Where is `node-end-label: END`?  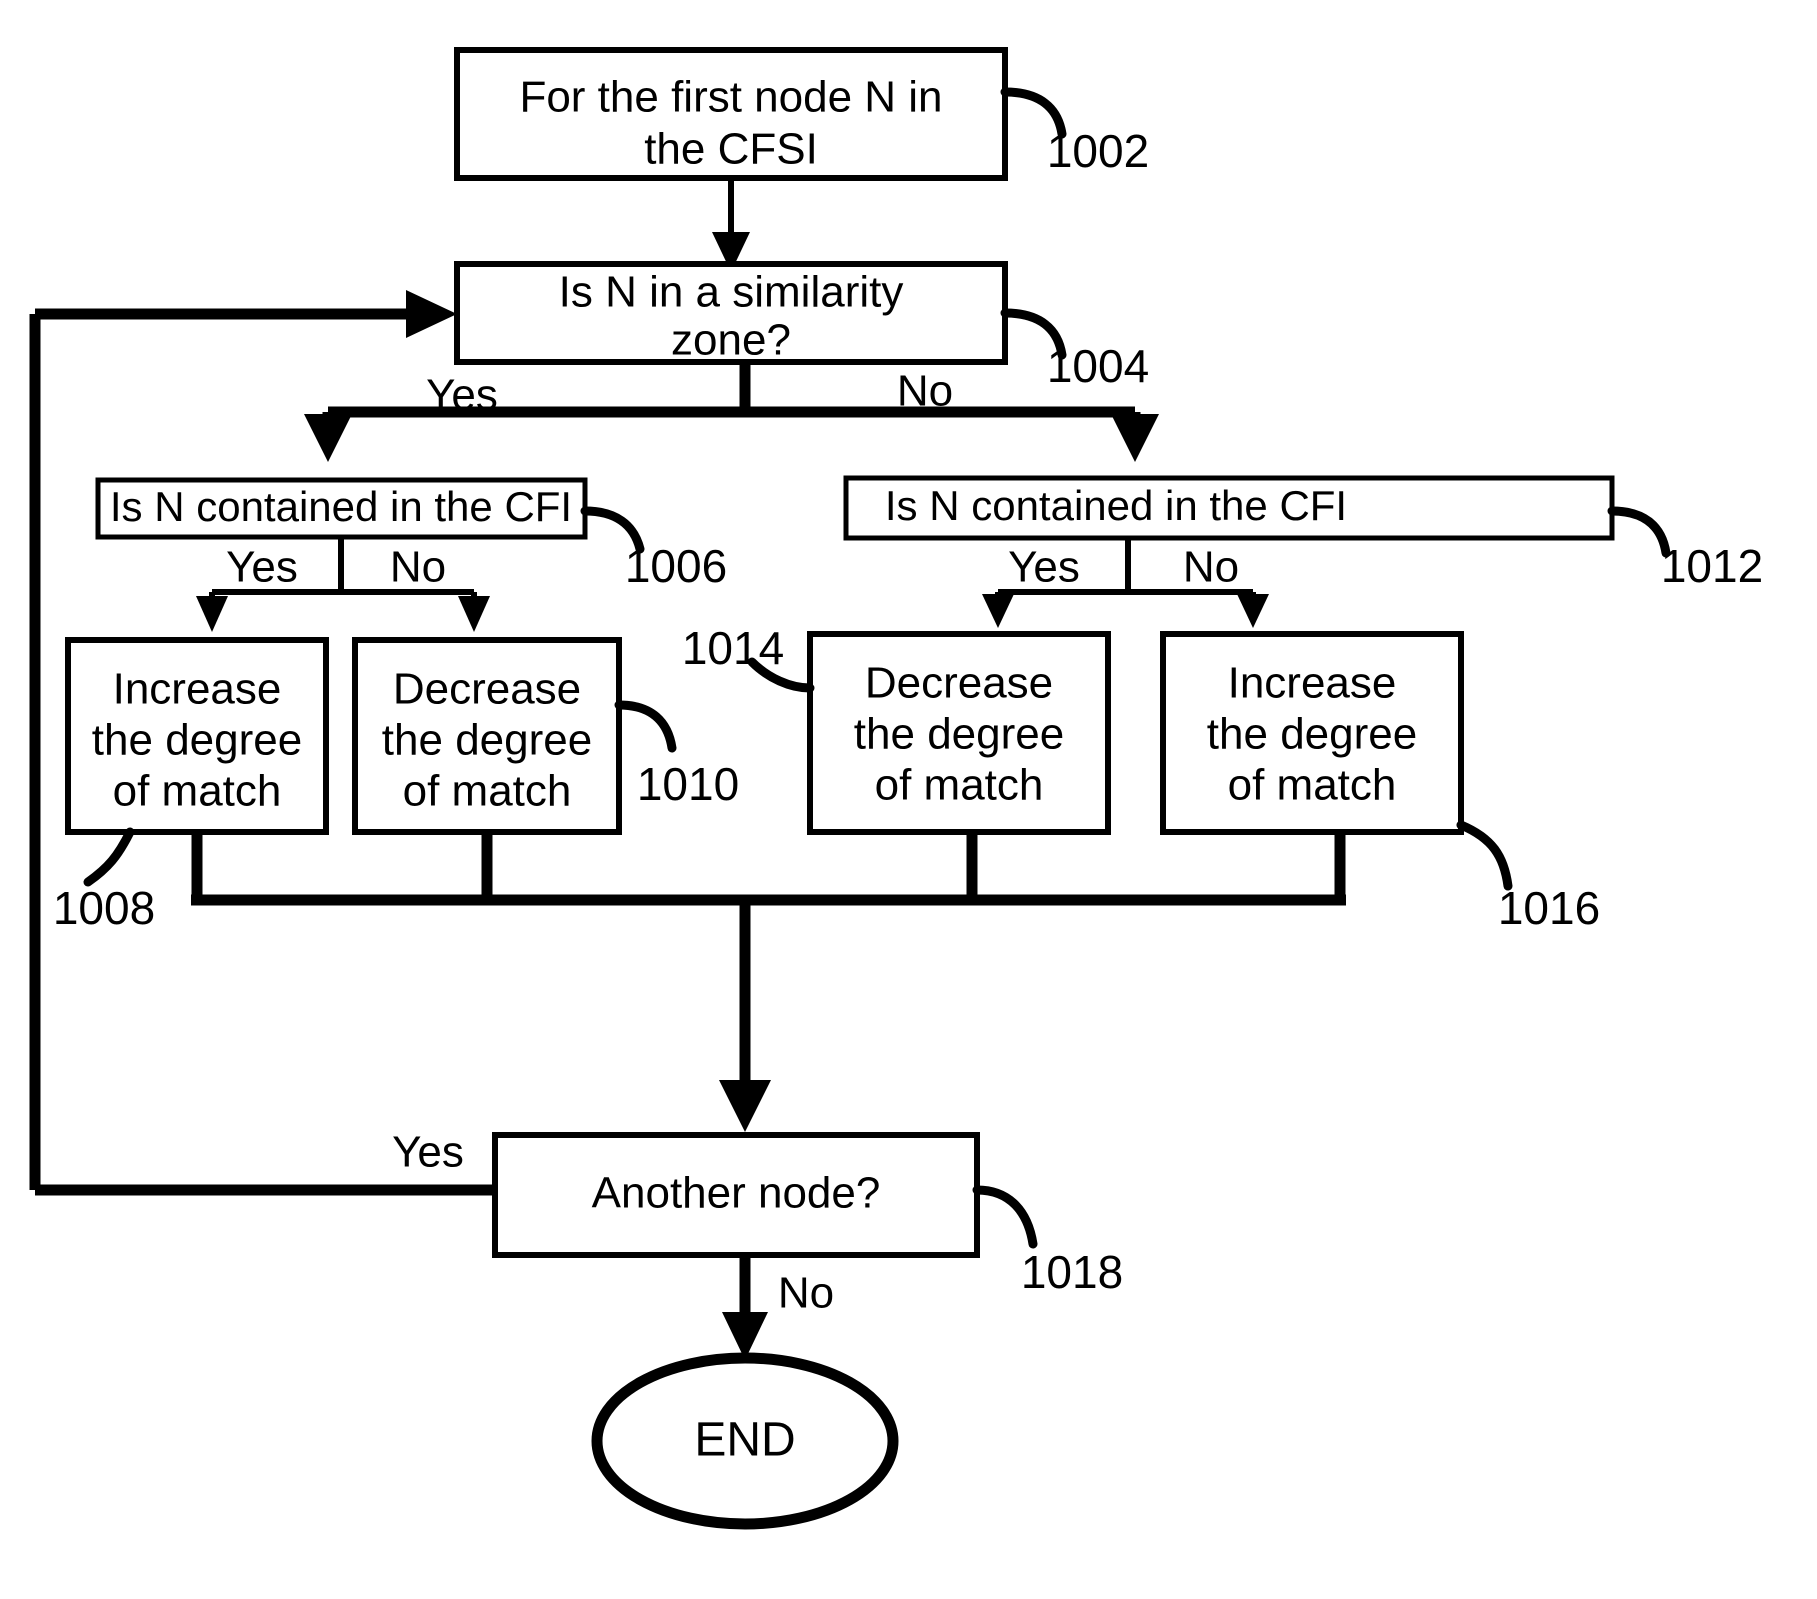 node-end-label: END is located at coordinates (744, 1440).